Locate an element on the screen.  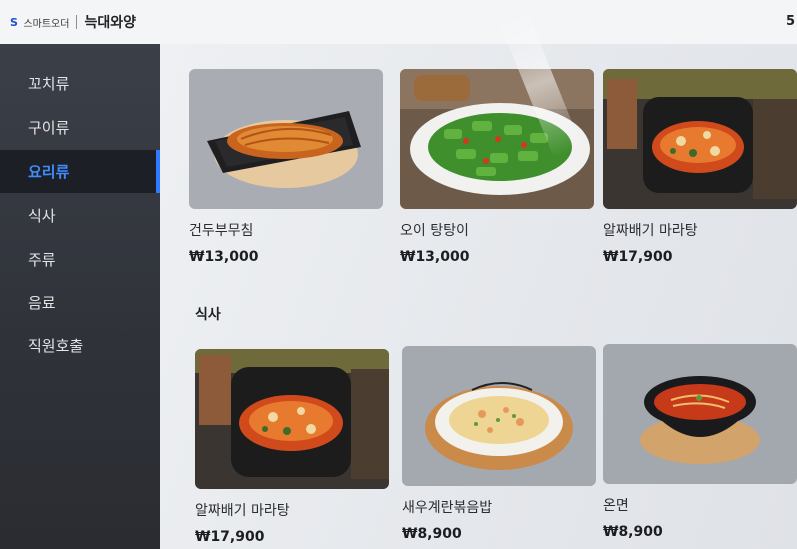
menu-card: 새우계란볶음밥 ₩8,900 is located at coordinates (499, 444).